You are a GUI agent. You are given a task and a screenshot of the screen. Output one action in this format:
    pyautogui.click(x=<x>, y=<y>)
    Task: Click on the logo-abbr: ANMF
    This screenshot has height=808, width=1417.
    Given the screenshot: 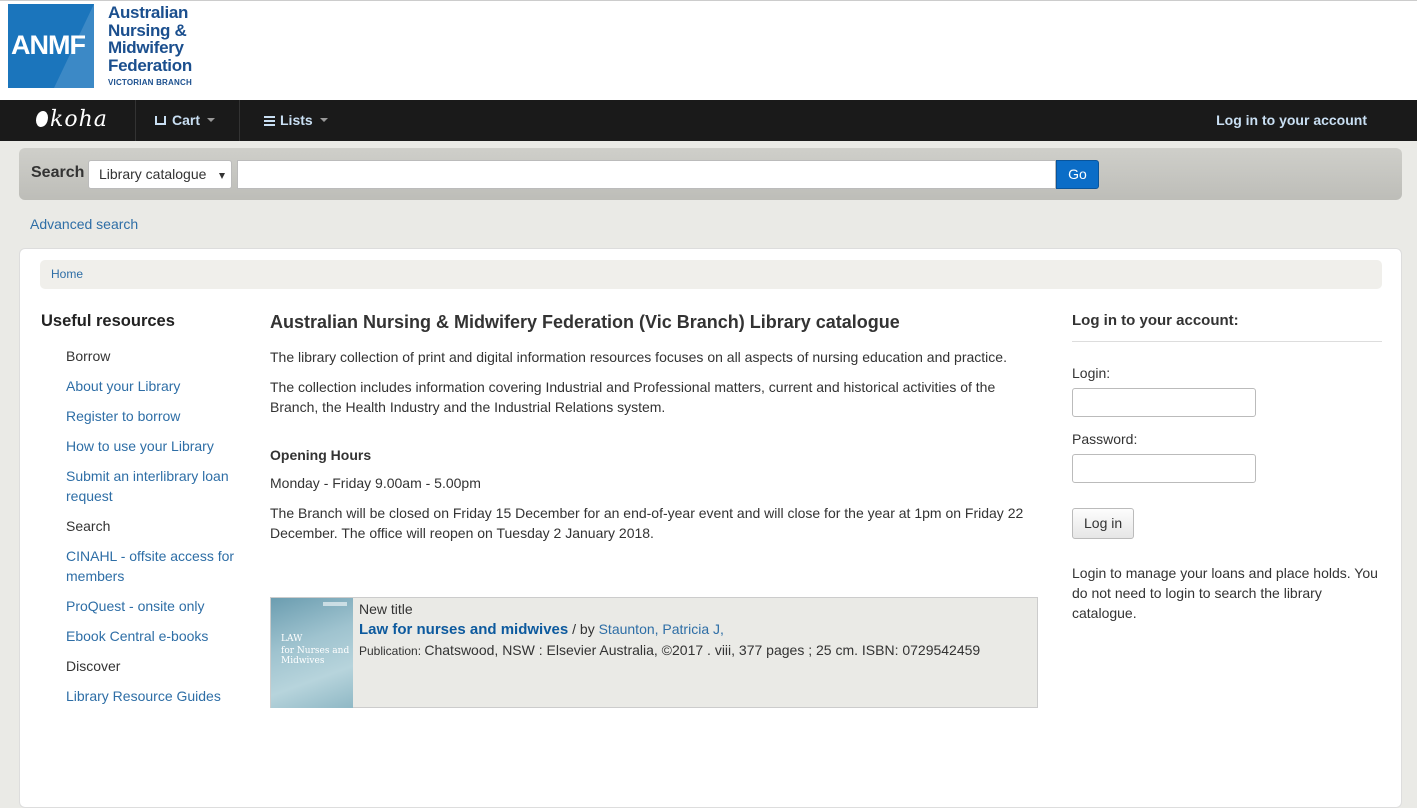 What is the action you would take?
    pyautogui.click(x=48, y=45)
    